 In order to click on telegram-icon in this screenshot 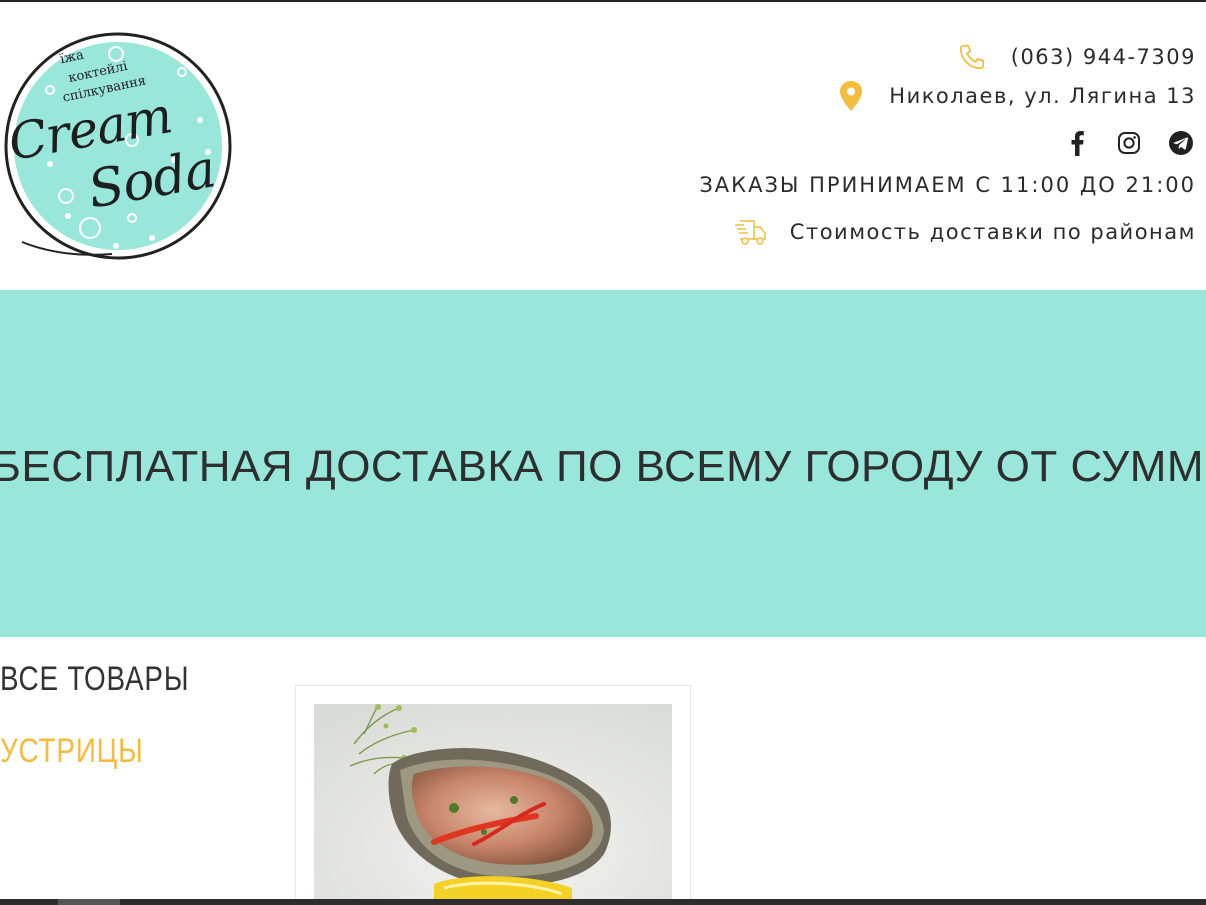, I will do `click(1181, 143)`.